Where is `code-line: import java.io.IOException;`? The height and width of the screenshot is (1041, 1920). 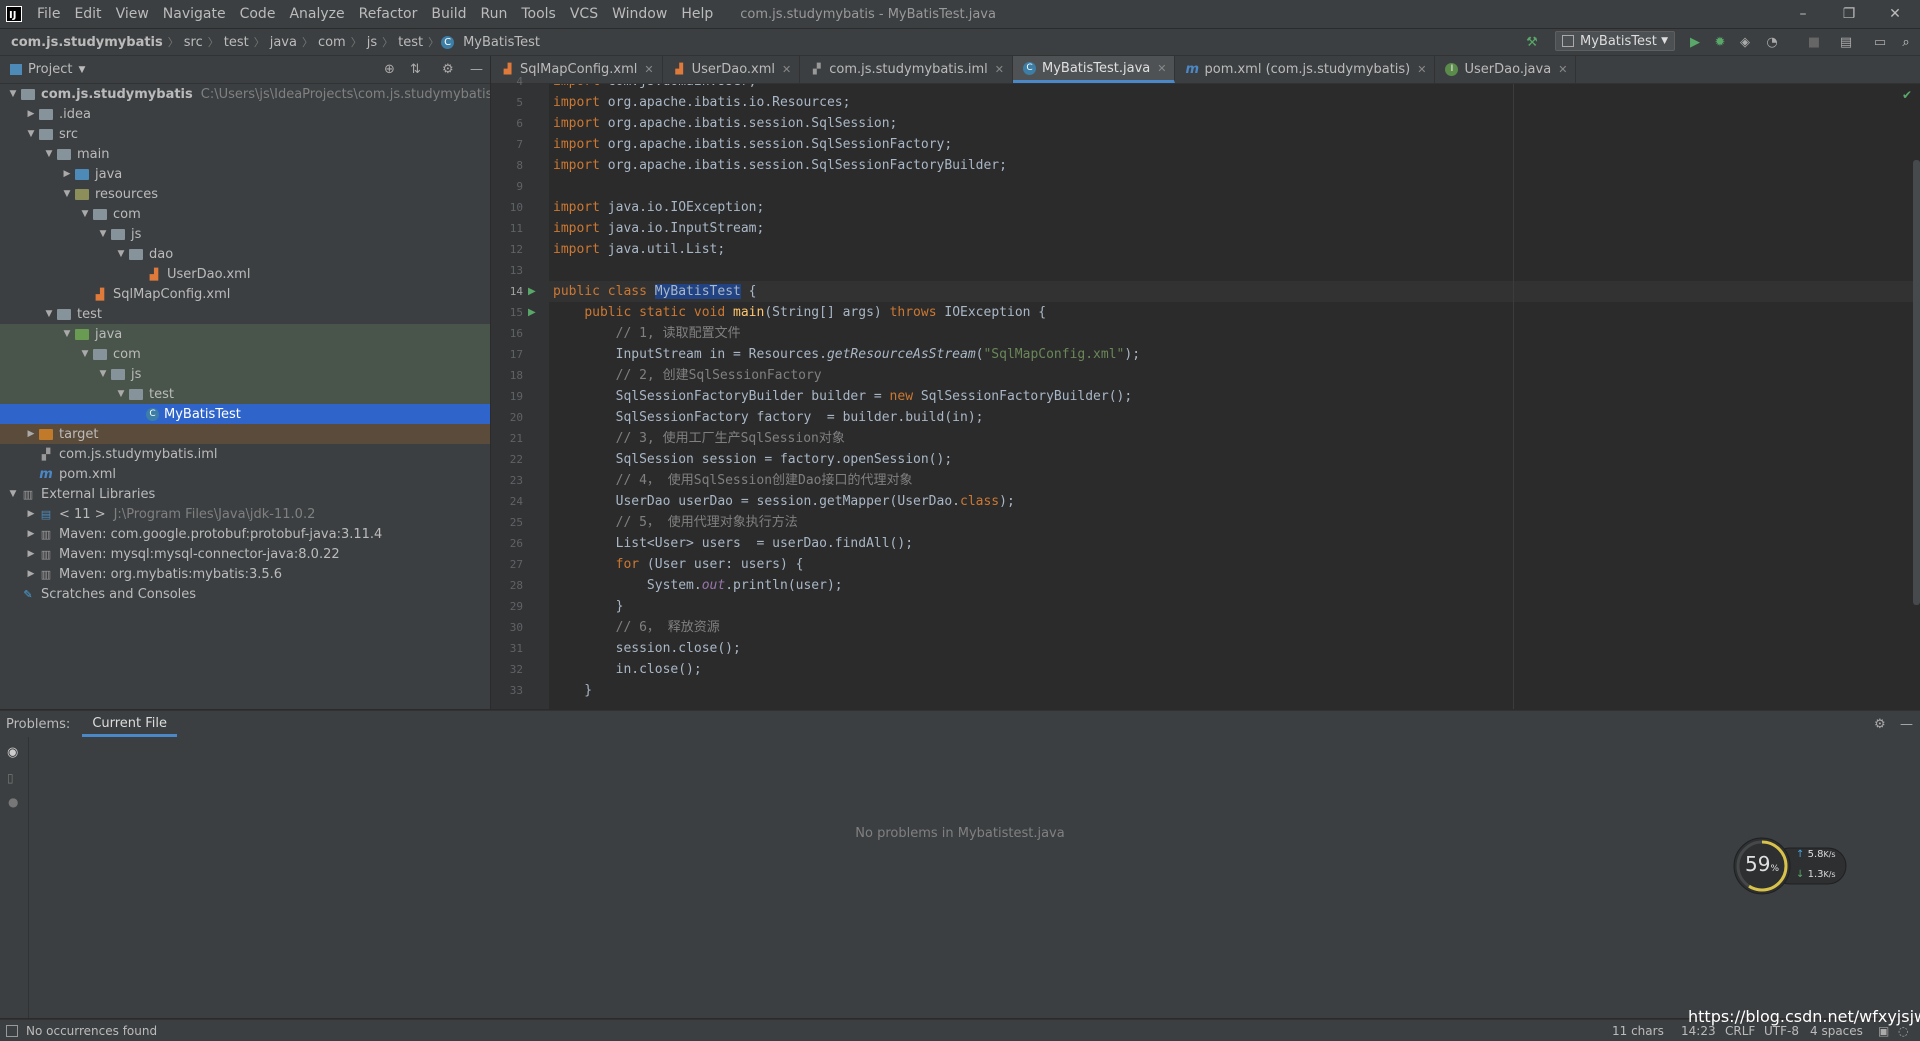 code-line: import java.io.IOException; is located at coordinates (658, 207).